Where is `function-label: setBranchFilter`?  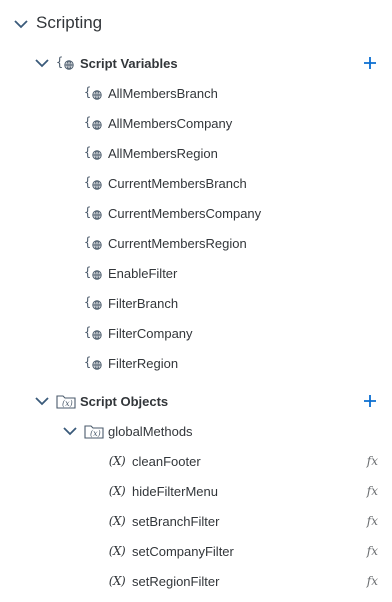 function-label: setBranchFilter is located at coordinates (176, 521).